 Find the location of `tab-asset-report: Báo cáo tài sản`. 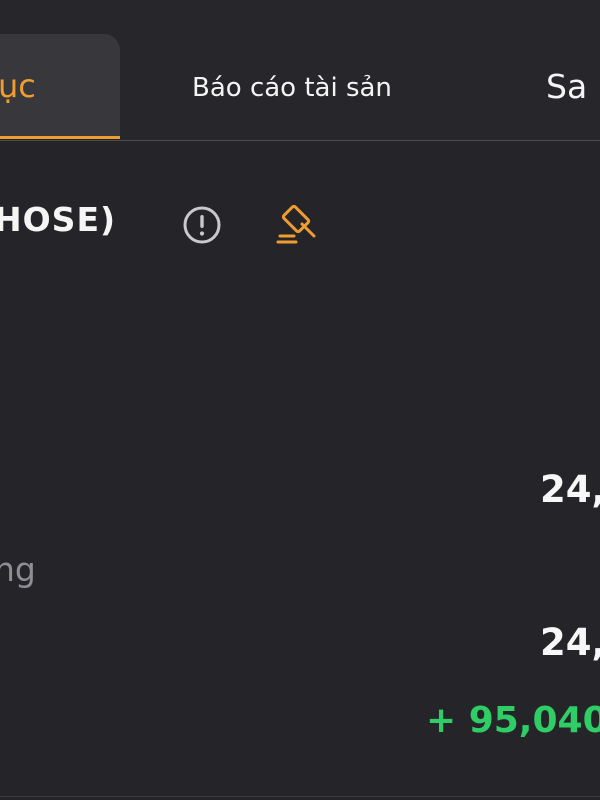

tab-asset-report: Báo cáo tài sản is located at coordinates (292, 86).